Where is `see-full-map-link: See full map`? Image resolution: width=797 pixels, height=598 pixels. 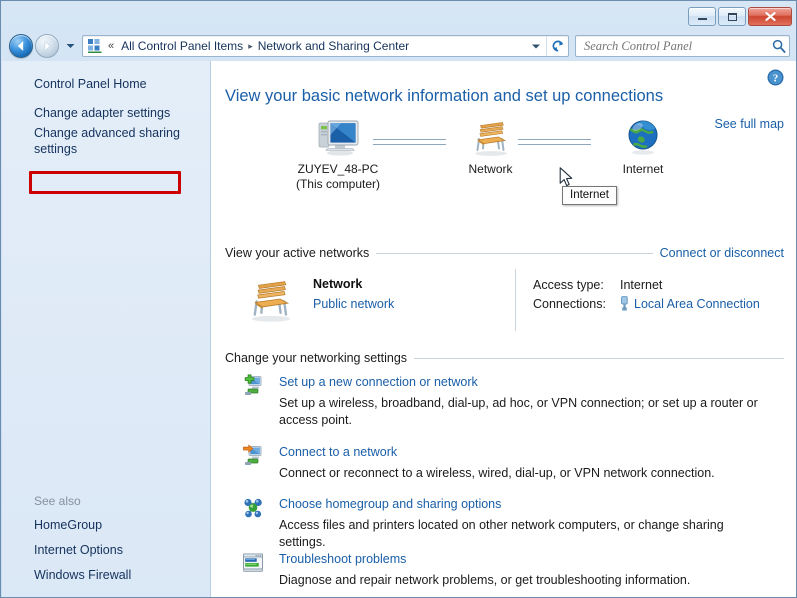 see-full-map-link: See full map is located at coordinates (749, 124).